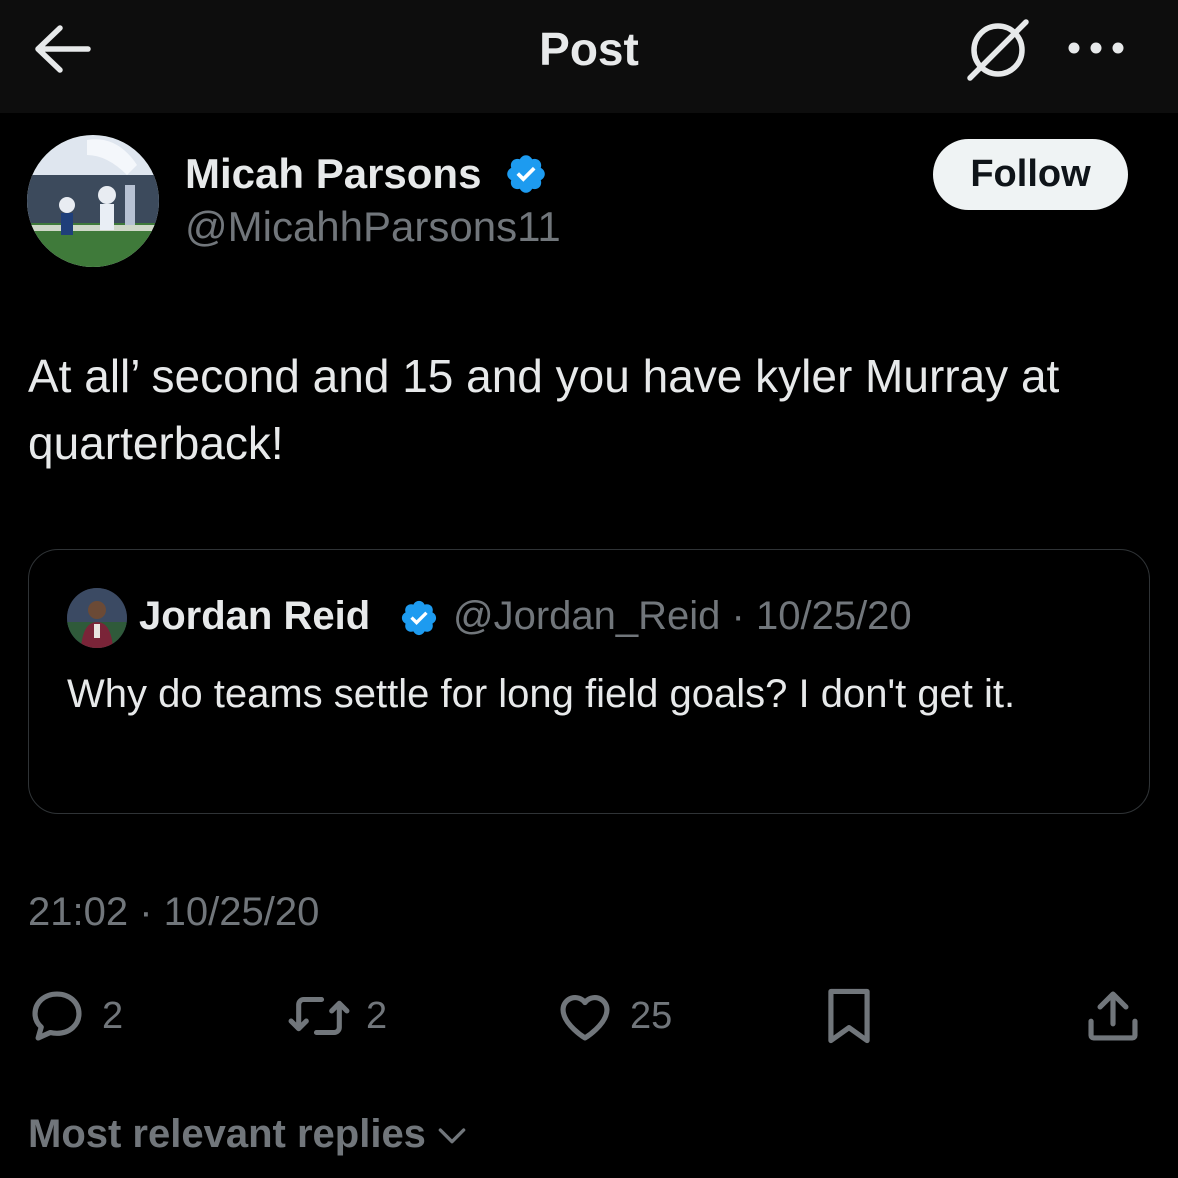 The width and height of the screenshot is (1178, 1178). What do you see at coordinates (526, 174) in the screenshot?
I see `verified-badge-icon` at bounding box center [526, 174].